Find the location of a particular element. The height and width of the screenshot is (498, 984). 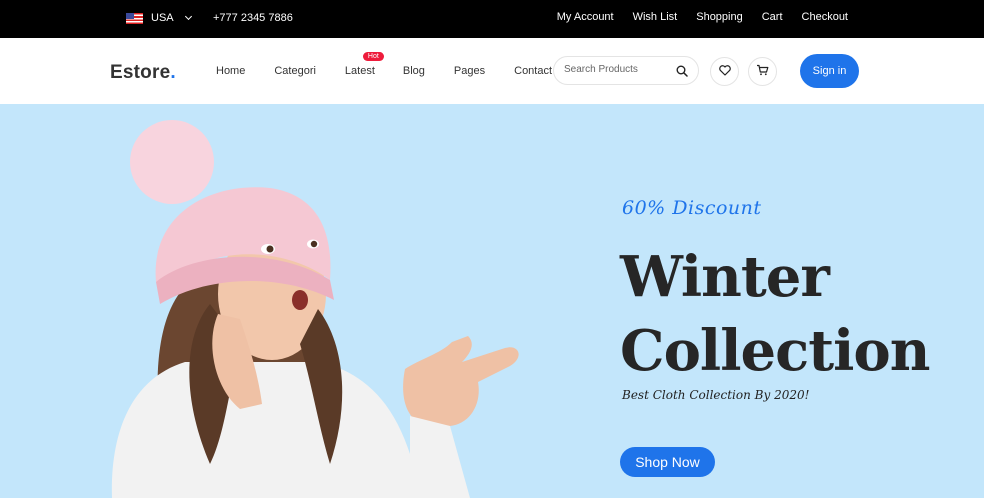

search-input is located at coordinates (619, 69).